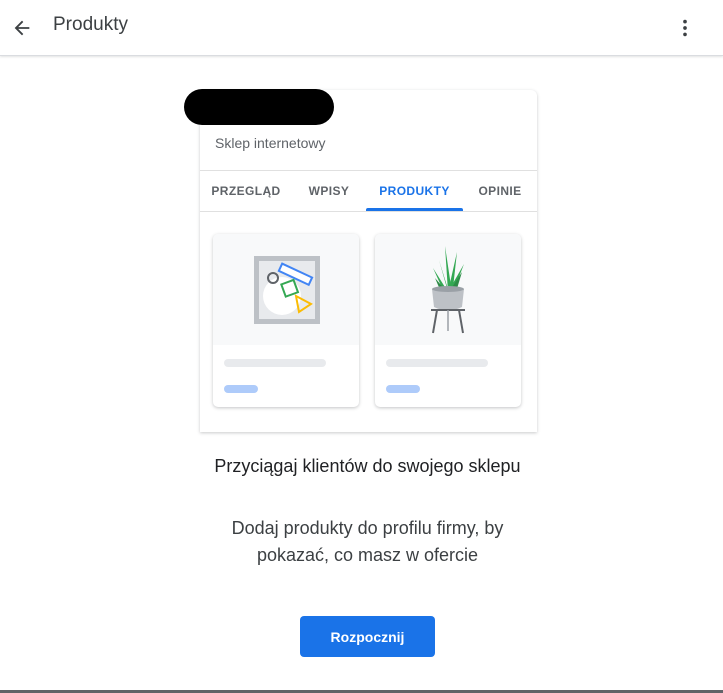  What do you see at coordinates (368, 211) in the screenshot?
I see `divider` at bounding box center [368, 211].